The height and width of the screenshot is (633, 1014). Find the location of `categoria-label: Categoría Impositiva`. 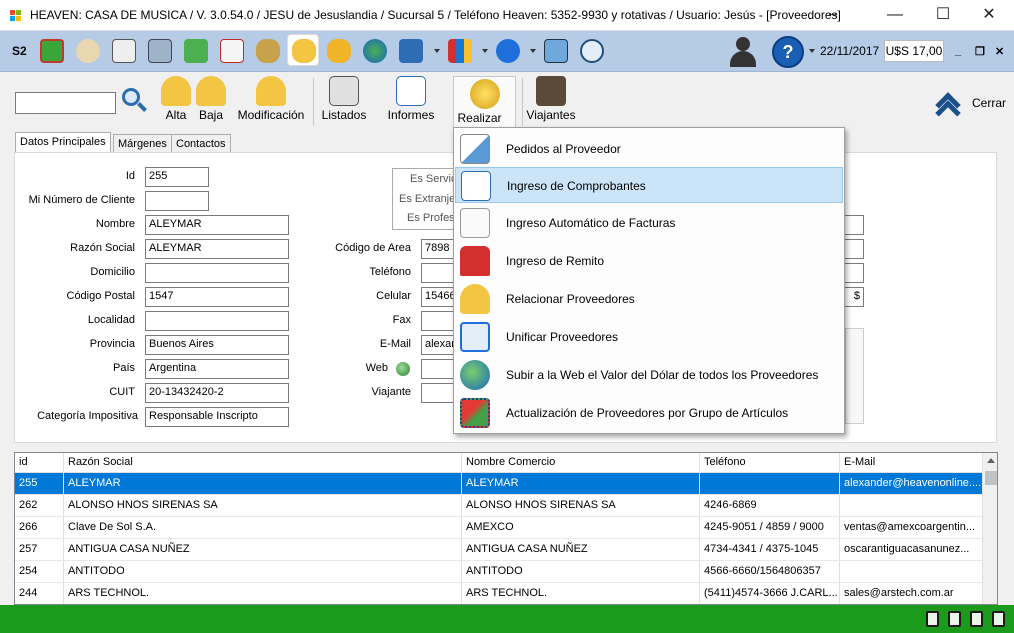

categoria-label: Categoría Impositiva is located at coordinates (87, 416).